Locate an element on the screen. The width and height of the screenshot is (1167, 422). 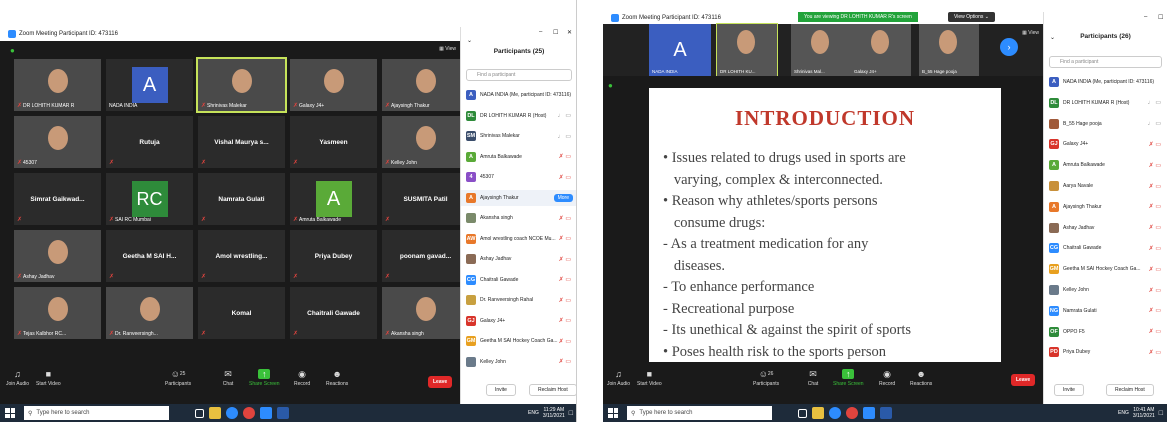
participant-tile: Namrata Gulati ✗ is located at coordinates (241, 199).